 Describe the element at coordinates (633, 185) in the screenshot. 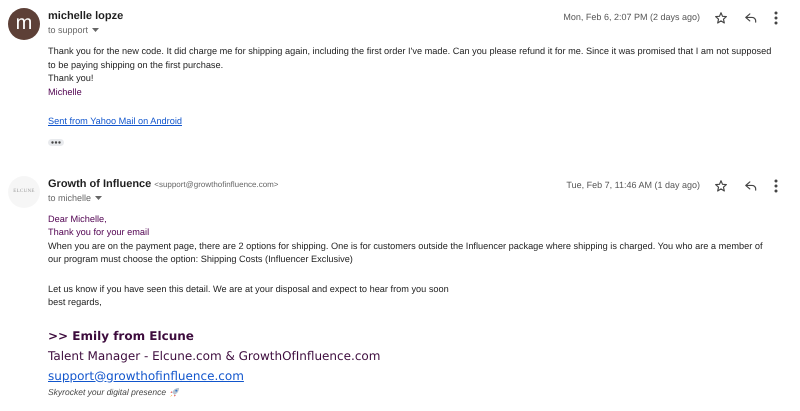

I see `message-date: Tue, Feb 7, 11:46 AM (1 day ago)` at that location.